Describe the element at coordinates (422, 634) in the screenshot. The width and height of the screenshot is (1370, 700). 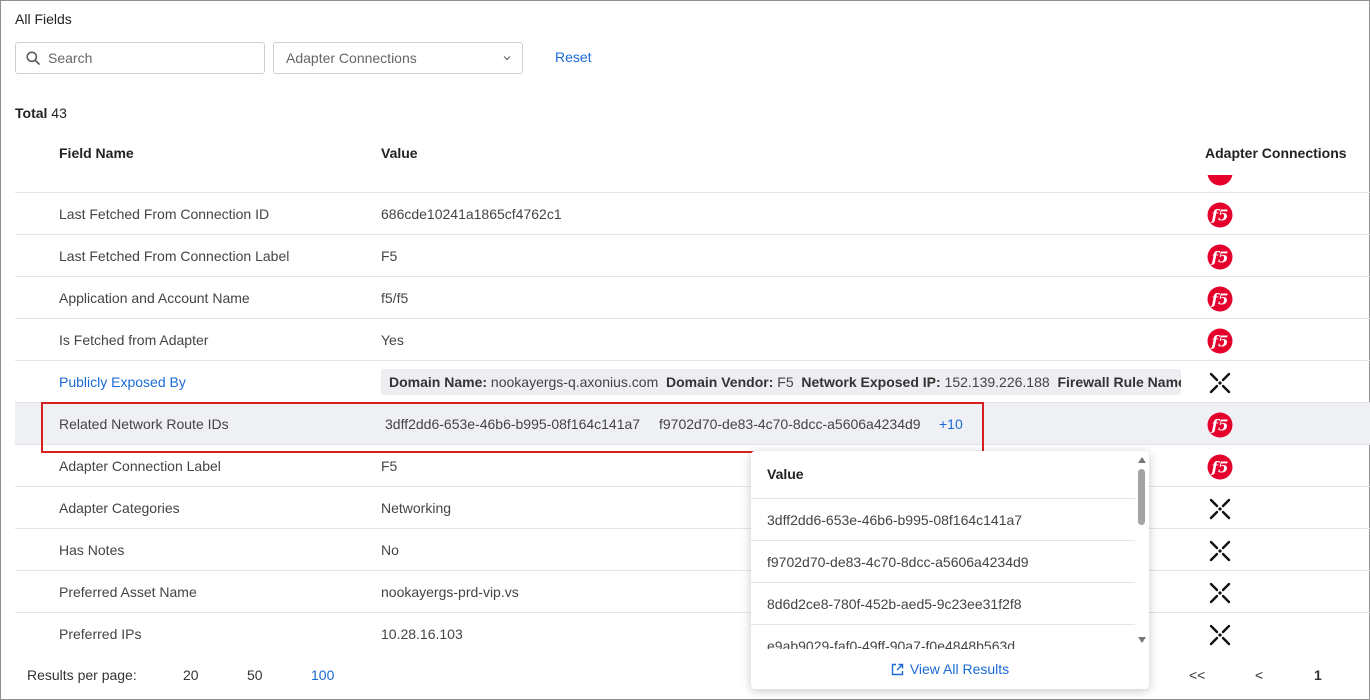
I see `field-value: 10.28.16.103` at that location.